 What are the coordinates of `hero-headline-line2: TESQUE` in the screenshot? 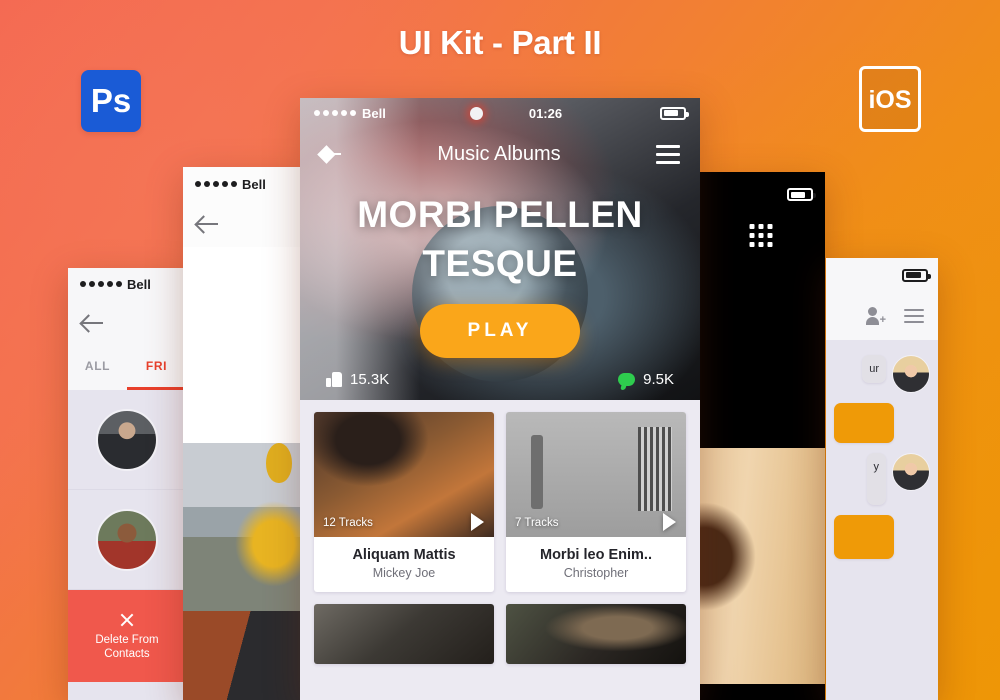 It's located at (500, 263).